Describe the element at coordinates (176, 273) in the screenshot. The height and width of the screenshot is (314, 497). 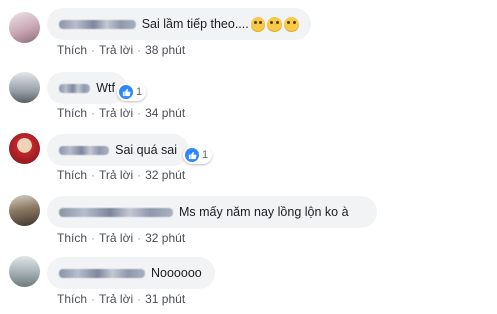
I see `comment-text: Noooooo` at that location.